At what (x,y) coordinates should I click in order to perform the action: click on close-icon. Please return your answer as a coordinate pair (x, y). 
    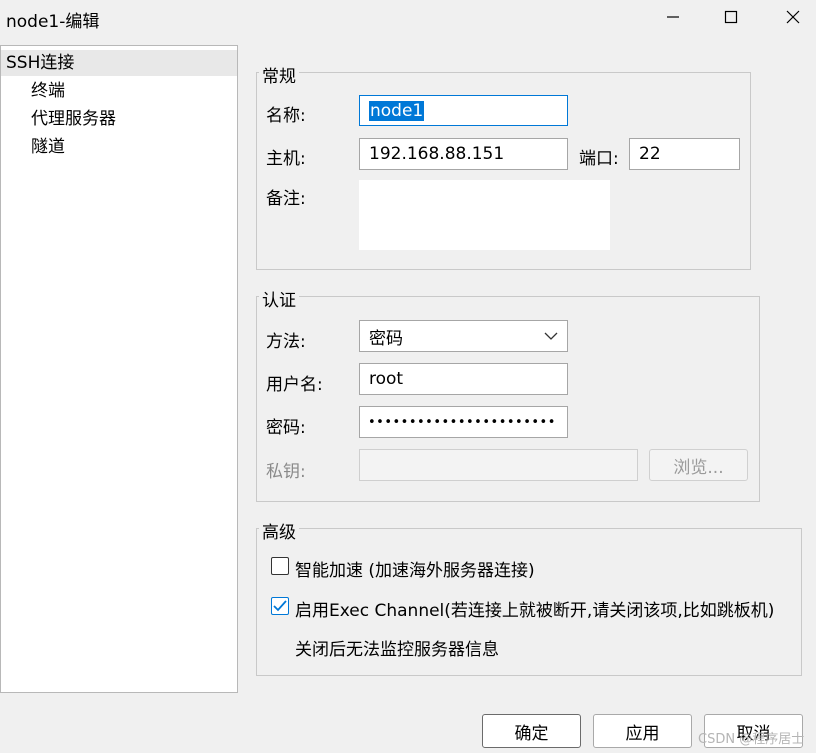
    Looking at the image, I should click on (793, 17).